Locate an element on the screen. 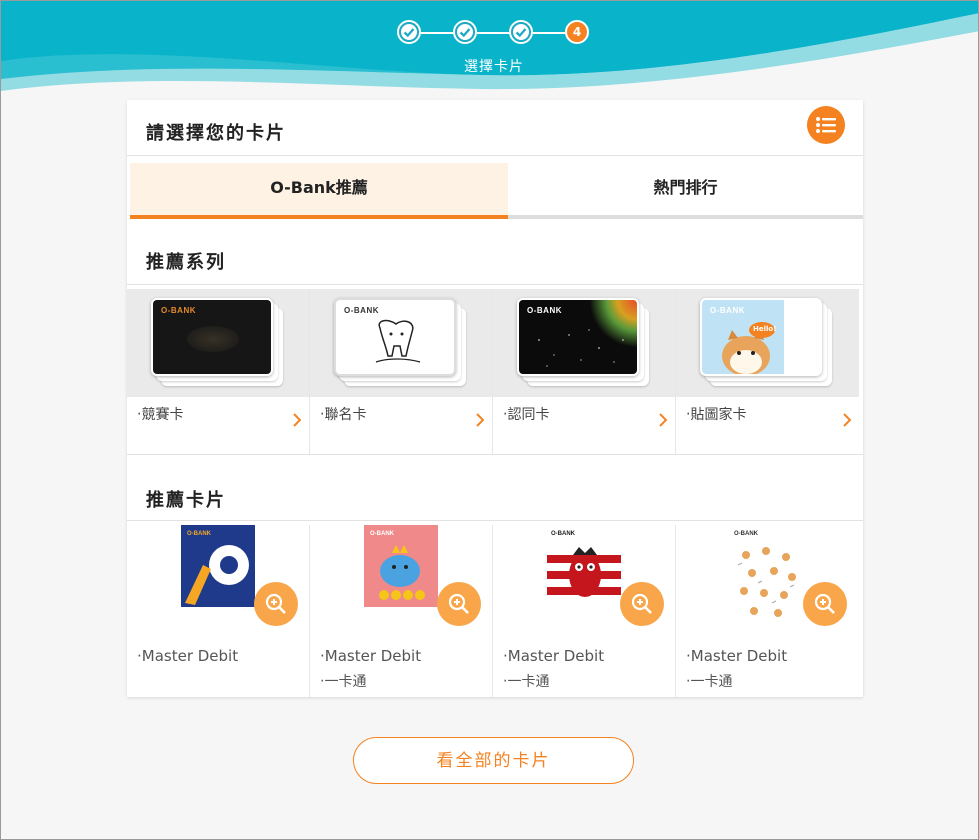 The image size is (979, 840). hello-sticker-text: Hello! is located at coordinates (765, 329).